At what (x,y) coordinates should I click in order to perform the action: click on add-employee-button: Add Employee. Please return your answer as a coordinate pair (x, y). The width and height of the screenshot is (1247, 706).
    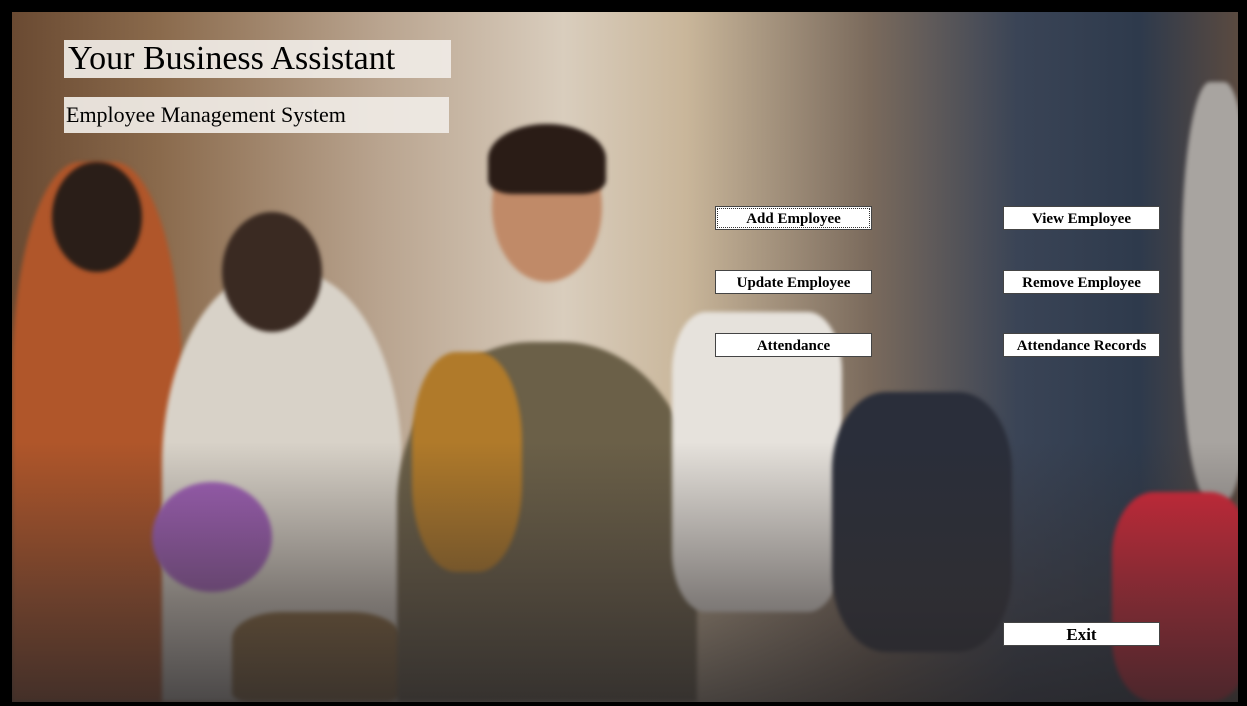
    Looking at the image, I should click on (793, 218).